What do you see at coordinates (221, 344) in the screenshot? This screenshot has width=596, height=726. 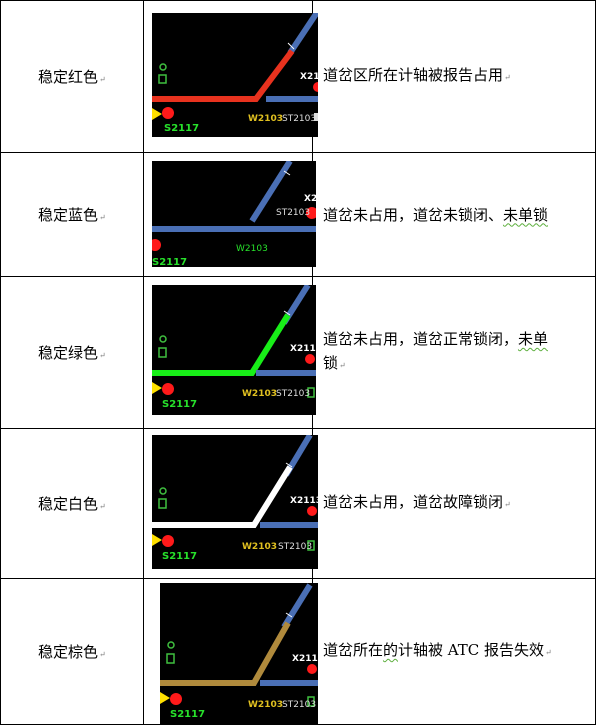 I see `locked-section` at bounding box center [221, 344].